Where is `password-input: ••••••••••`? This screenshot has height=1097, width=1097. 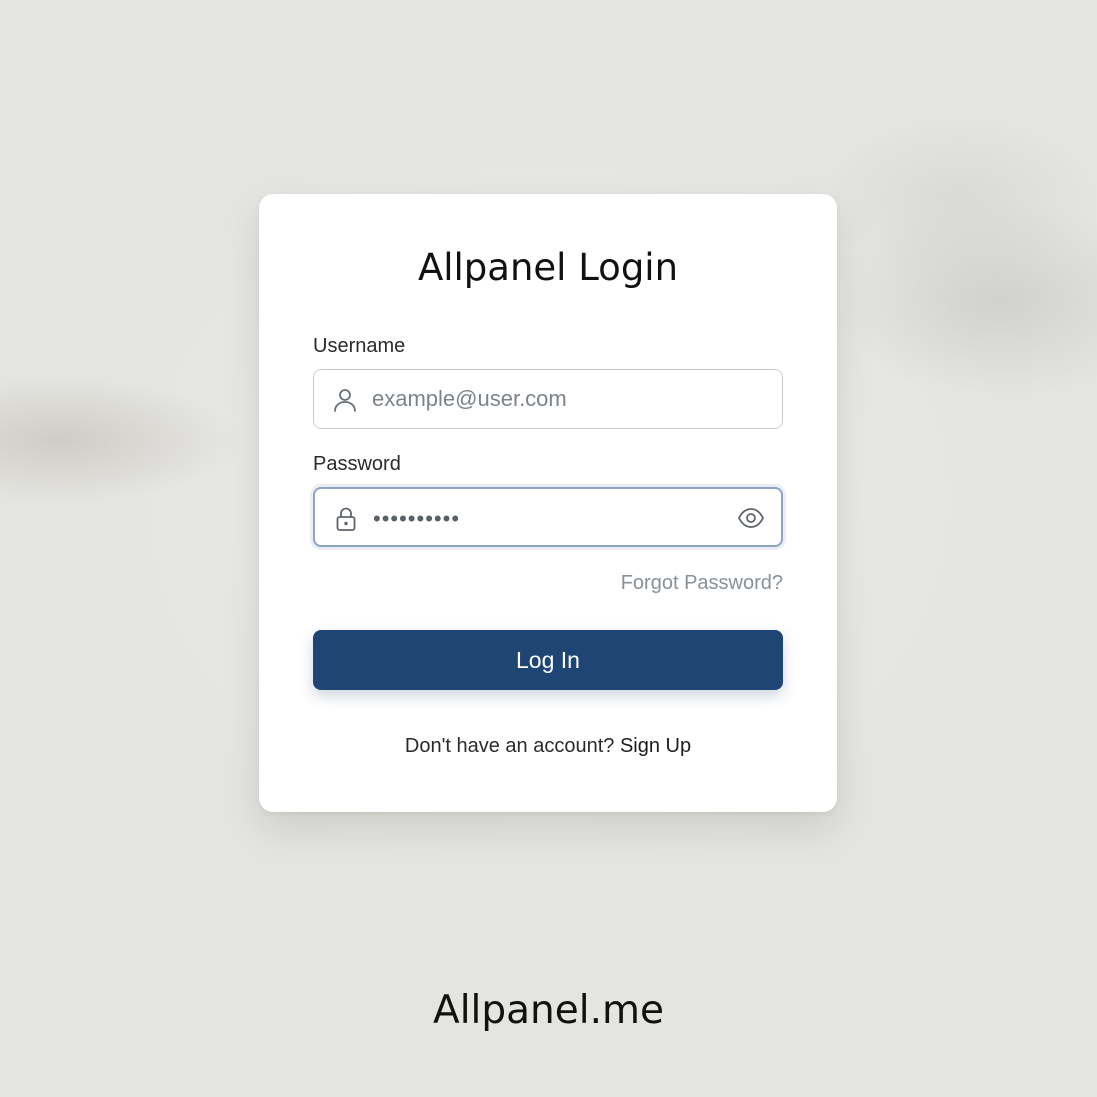
password-input: •••••••••• is located at coordinates (416, 519).